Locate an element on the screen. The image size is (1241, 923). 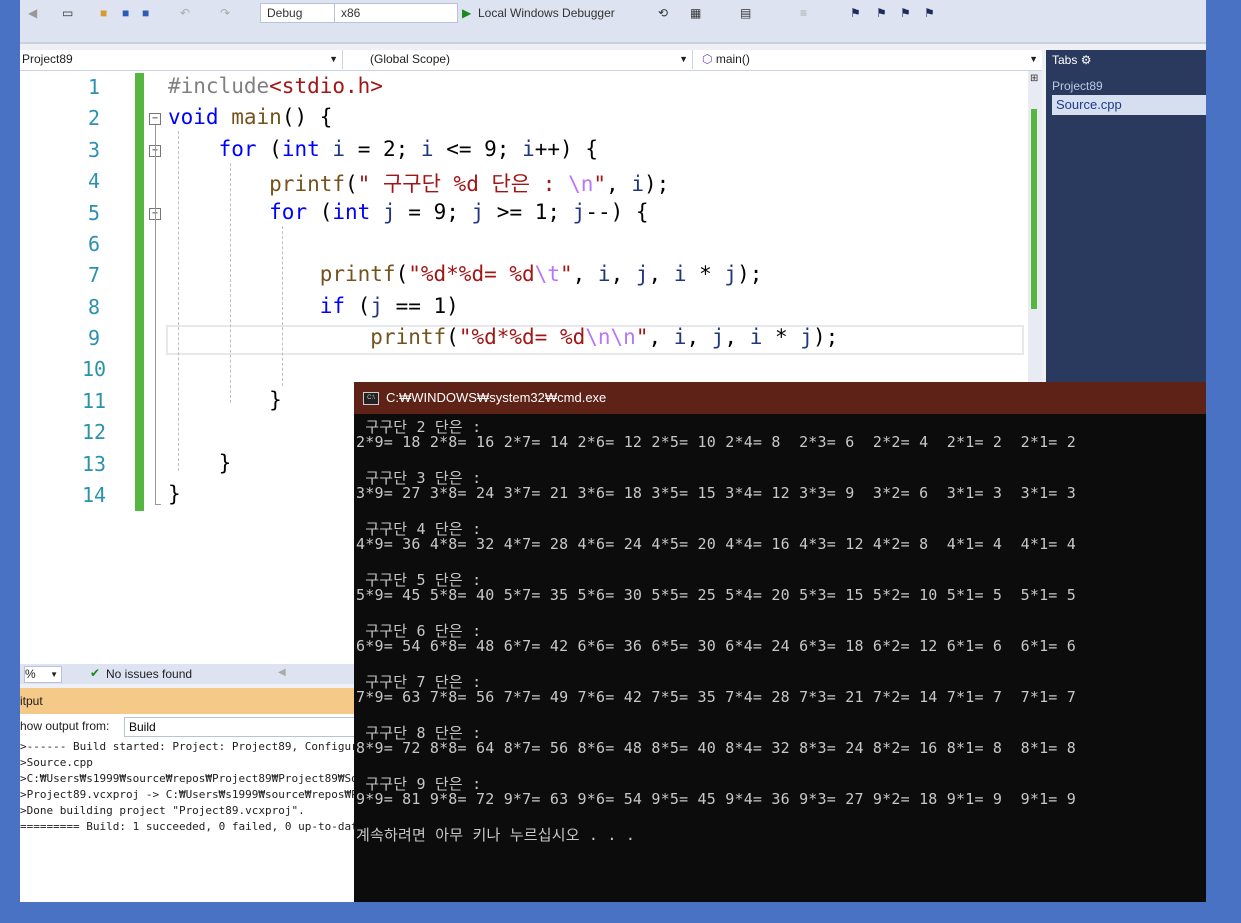
cmd-title-bar: C:\ C:₩WINDOWS₩system32₩cmd.exe is located at coordinates (780, 398).